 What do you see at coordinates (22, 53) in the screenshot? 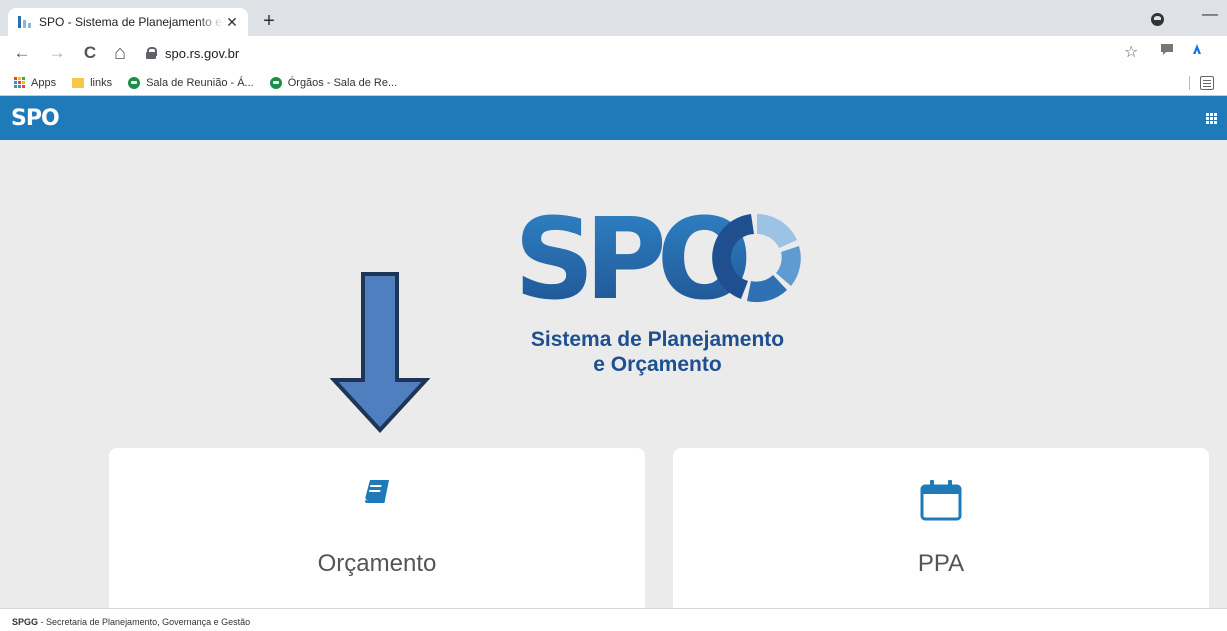
I see `back-button: ←` at bounding box center [22, 53].